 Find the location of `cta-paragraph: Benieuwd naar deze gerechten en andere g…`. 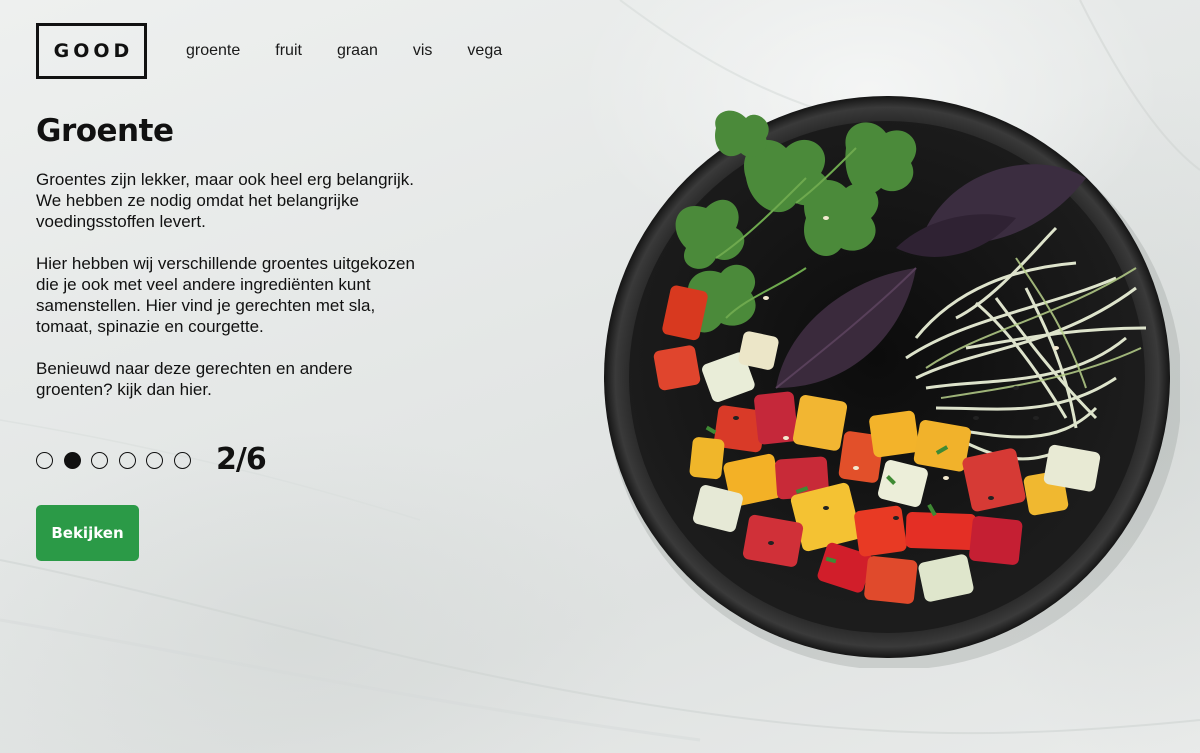

cta-paragraph: Benieuwd naar deze gerechten en andere g… is located at coordinates (256, 379).